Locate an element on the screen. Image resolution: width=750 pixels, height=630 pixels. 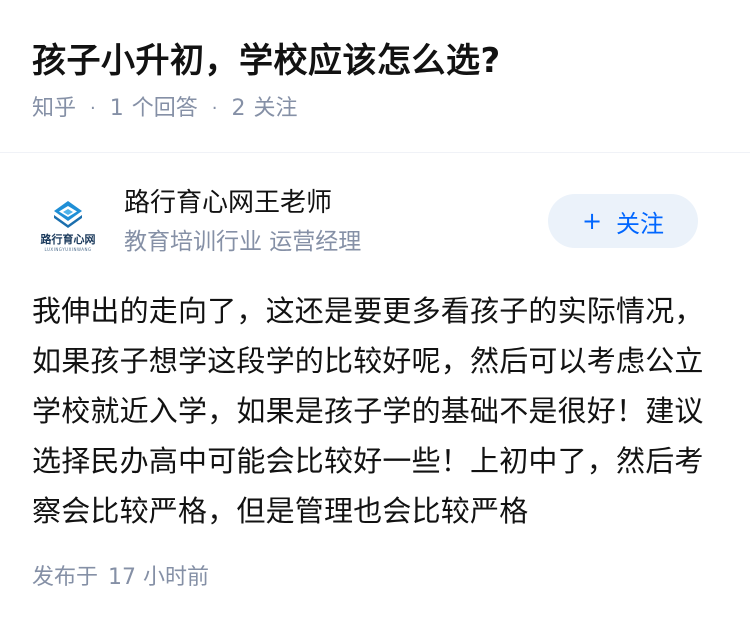
question-meta: 知乎 · 1 个回答 · 2 关注 is located at coordinates (375, 109).